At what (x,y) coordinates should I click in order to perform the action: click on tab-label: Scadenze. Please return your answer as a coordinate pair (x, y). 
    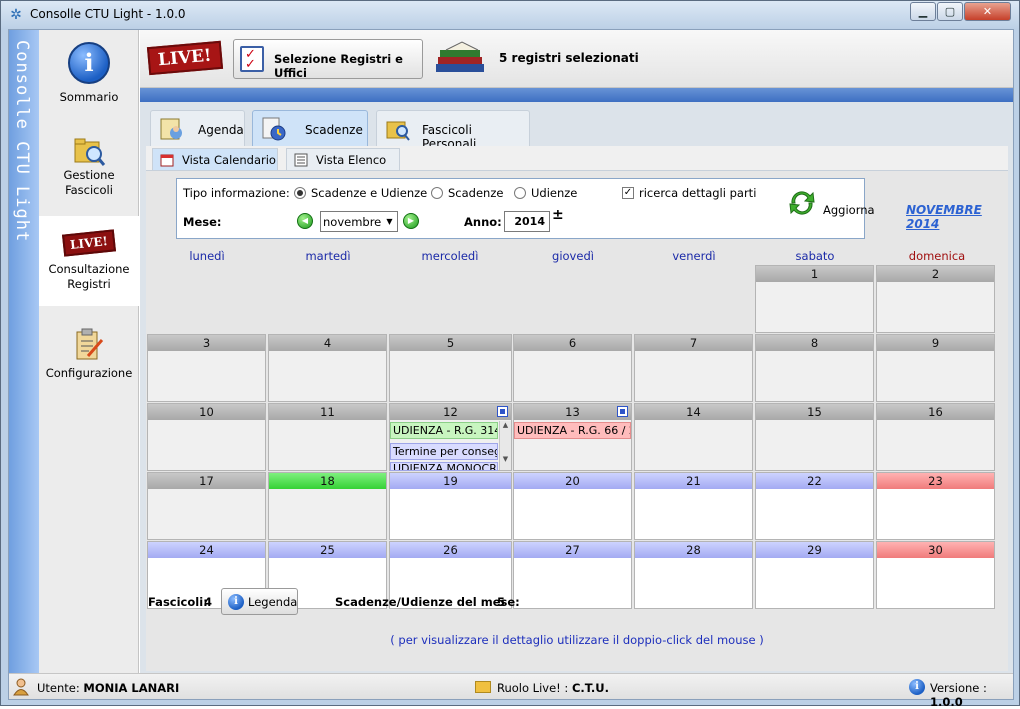
    Looking at the image, I should click on (334, 130).